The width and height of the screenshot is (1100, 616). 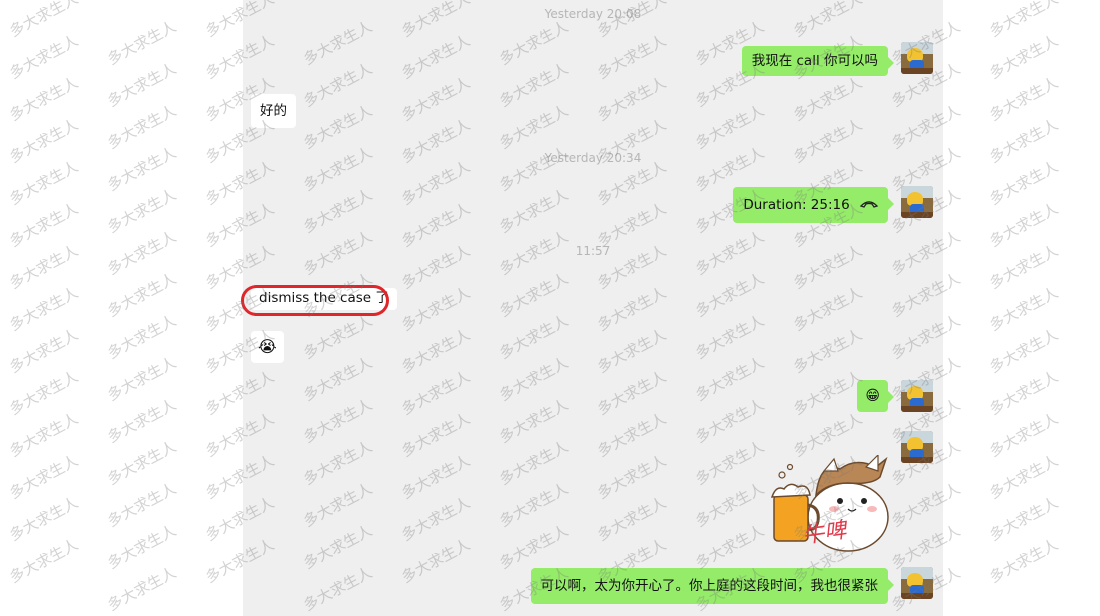 I want to click on message-text: 我现在 call 你可以吗, so click(x=814, y=61).